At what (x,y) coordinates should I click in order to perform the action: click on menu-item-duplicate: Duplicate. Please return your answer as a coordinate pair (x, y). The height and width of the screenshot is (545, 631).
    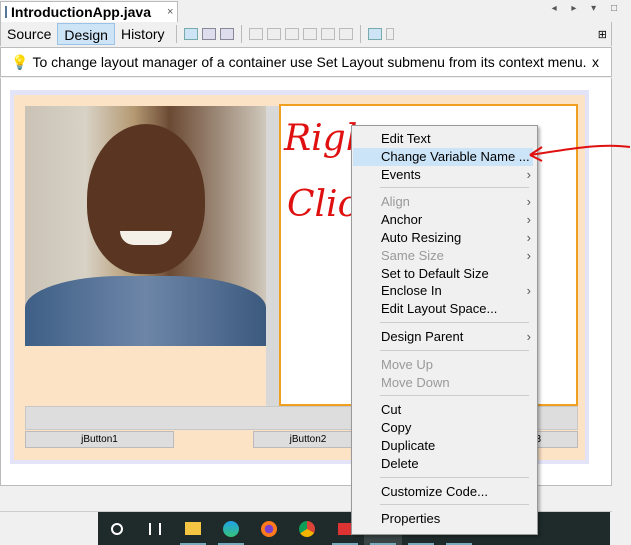
    Looking at the image, I should click on (443, 446).